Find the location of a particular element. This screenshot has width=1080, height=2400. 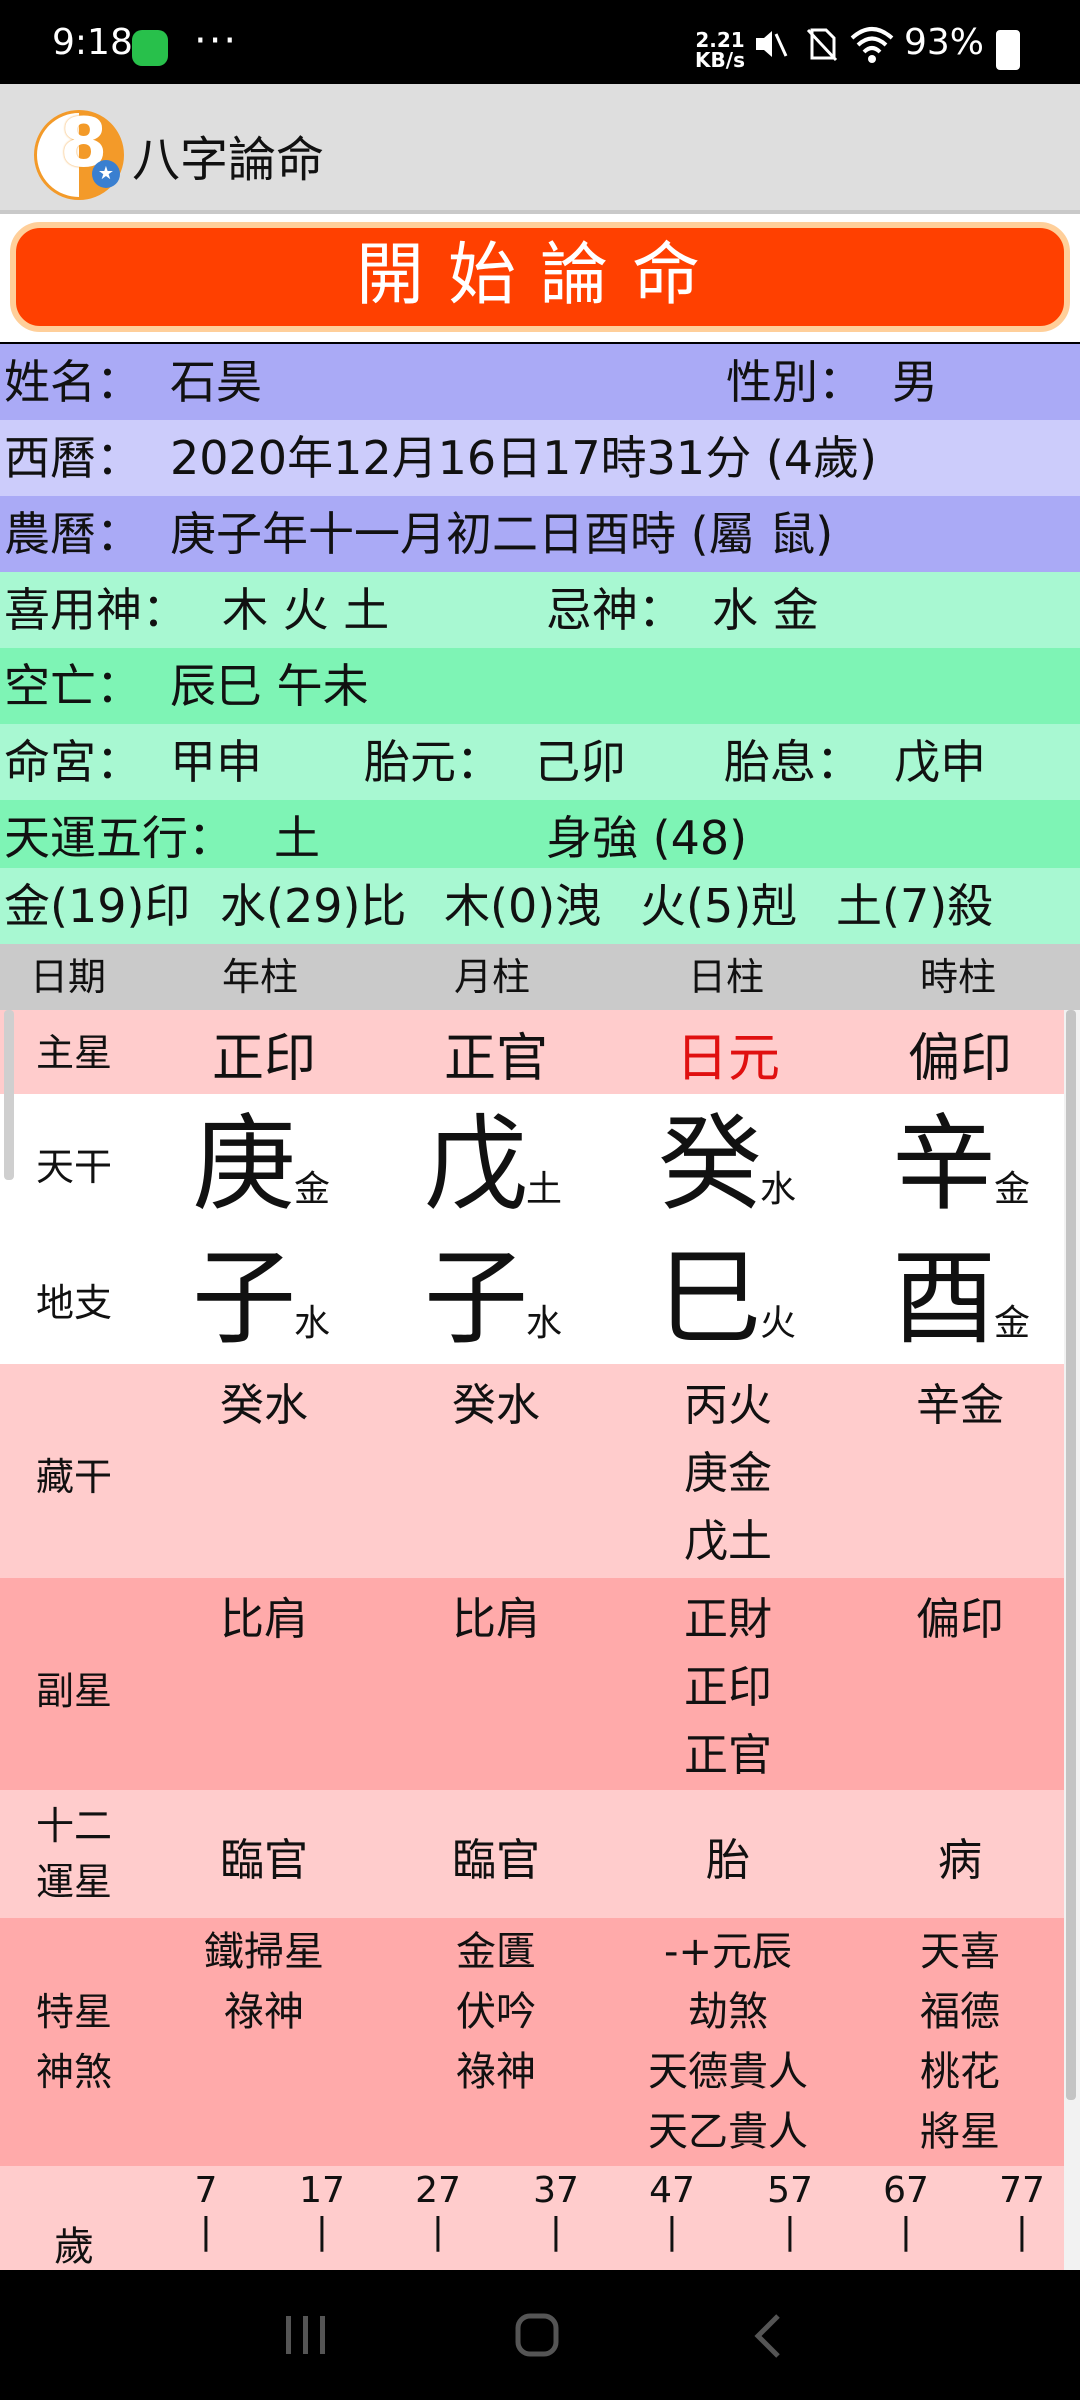

age-tick-label: 37 is located at coordinates (556, 2190).